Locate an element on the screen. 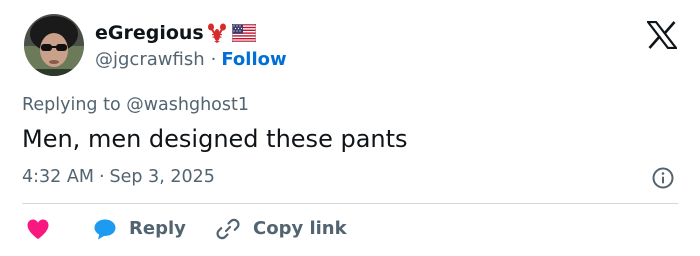 This screenshot has height=256, width=700. tweet-text: Men, men designed these pants is located at coordinates (215, 139).